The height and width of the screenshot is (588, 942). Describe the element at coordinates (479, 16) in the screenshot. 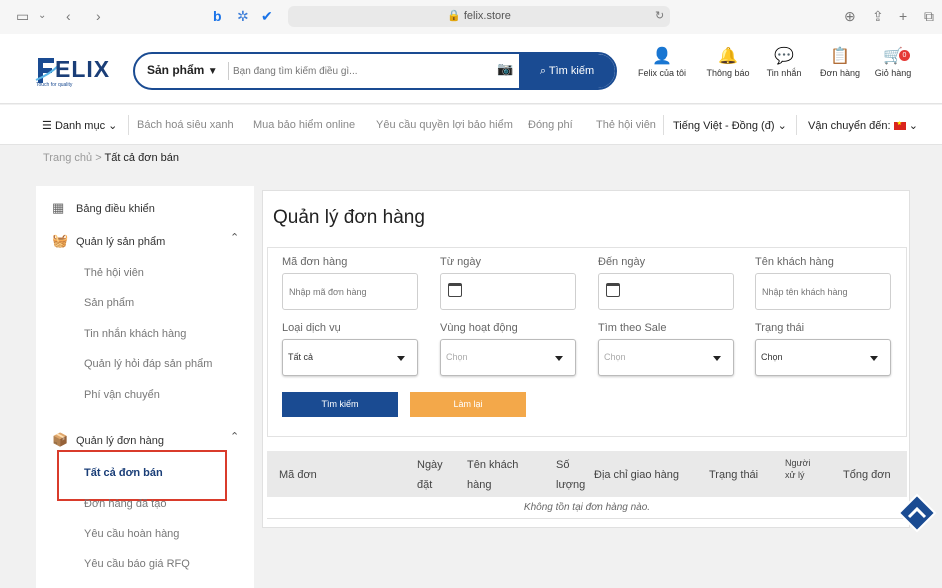

I see `address-bar: 🔒 felix.store` at that location.